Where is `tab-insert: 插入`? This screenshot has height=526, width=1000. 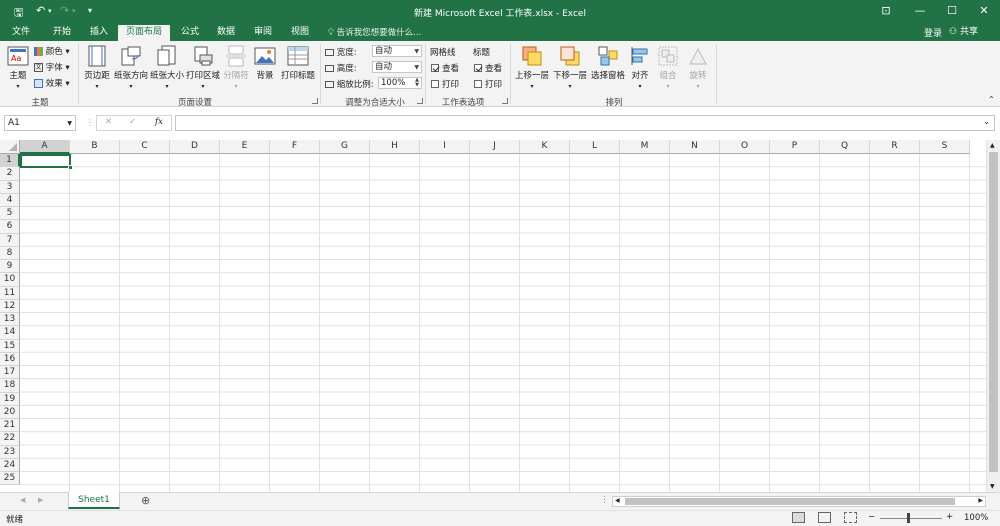 tab-insert: 插入 is located at coordinates (99, 33).